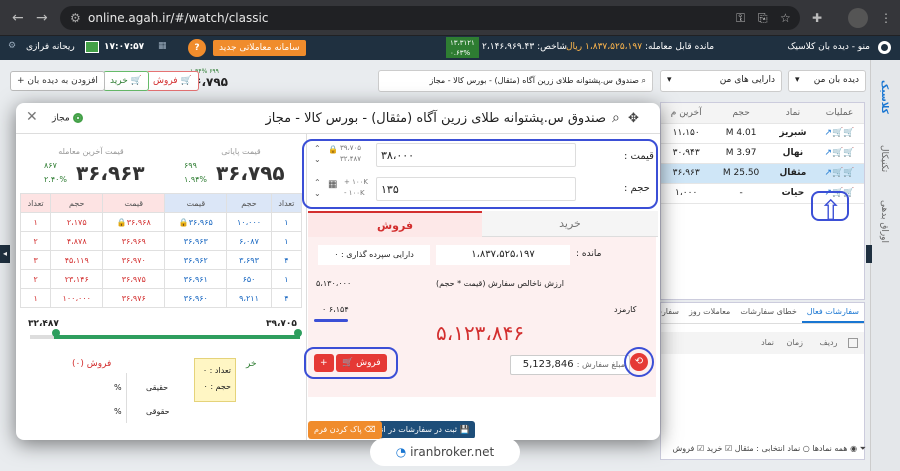  I want to click on install-icon: ⎘, so click(763, 18).